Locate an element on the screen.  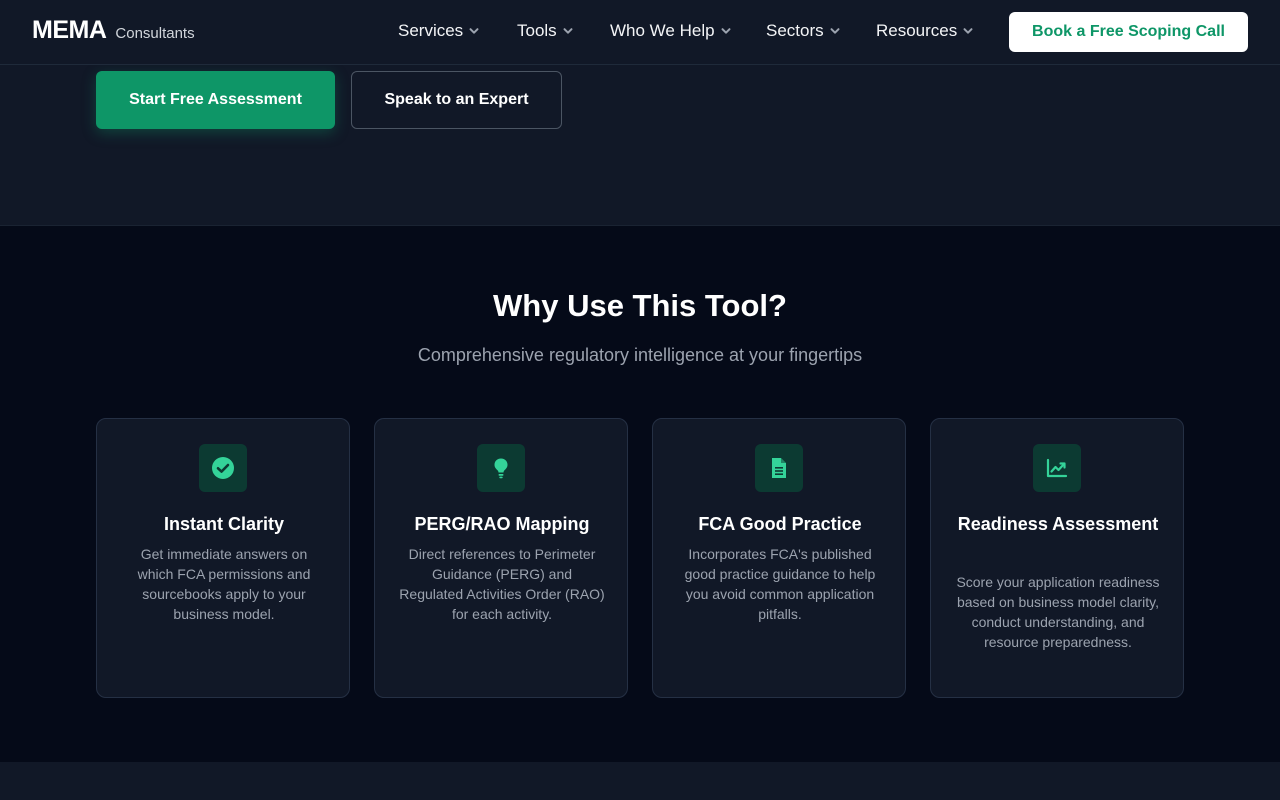
speak-to-expert-button: Speak to an Expert is located at coordinates (456, 100).